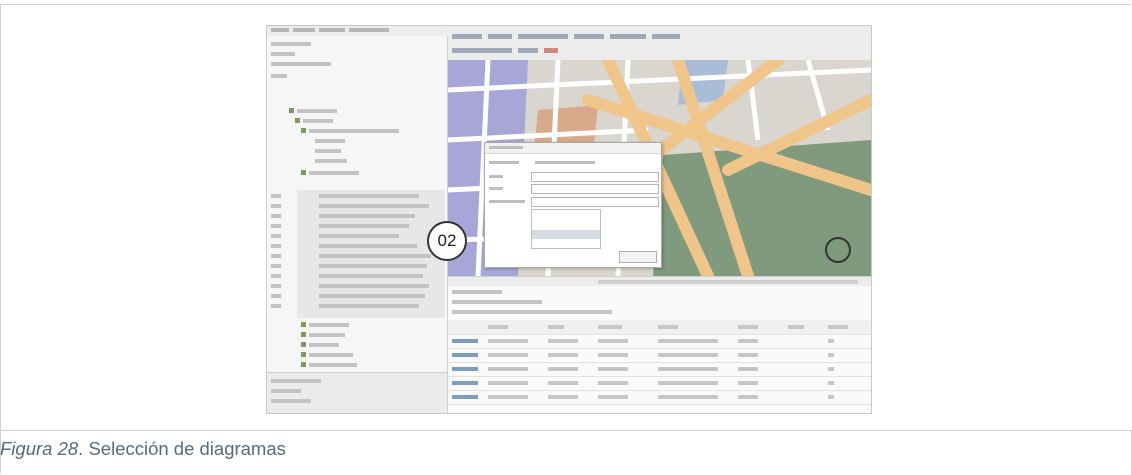  What do you see at coordinates (477, 292) in the screenshot?
I see `table-title` at bounding box center [477, 292].